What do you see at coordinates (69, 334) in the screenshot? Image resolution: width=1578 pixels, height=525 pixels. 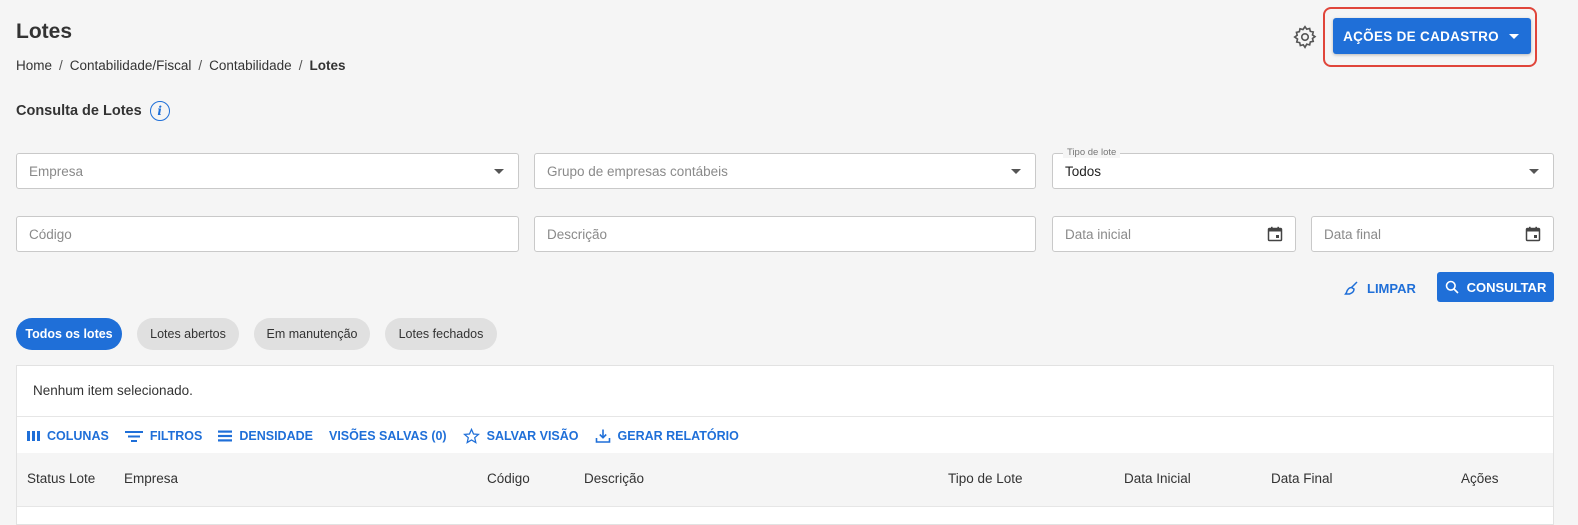 I see `chip-todos-os-lotes: Todos os lotes` at bounding box center [69, 334].